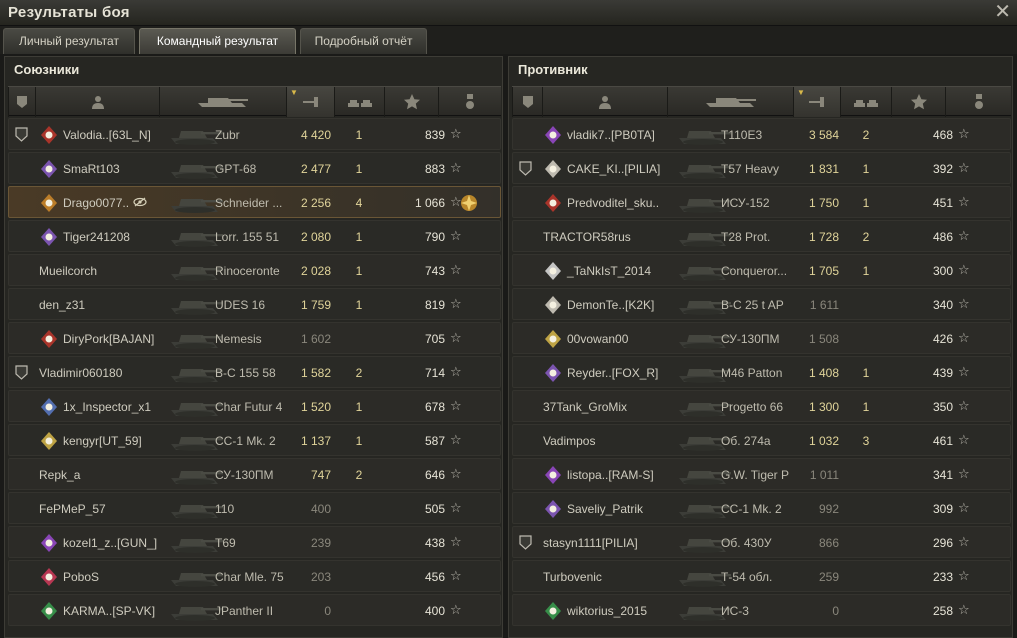 The image size is (1017, 638). Describe the element at coordinates (761, 508) in the screenshot. I see `player-row: Saveliy_Patrik СС-1 Mk. 2 992 309 ☆` at that location.